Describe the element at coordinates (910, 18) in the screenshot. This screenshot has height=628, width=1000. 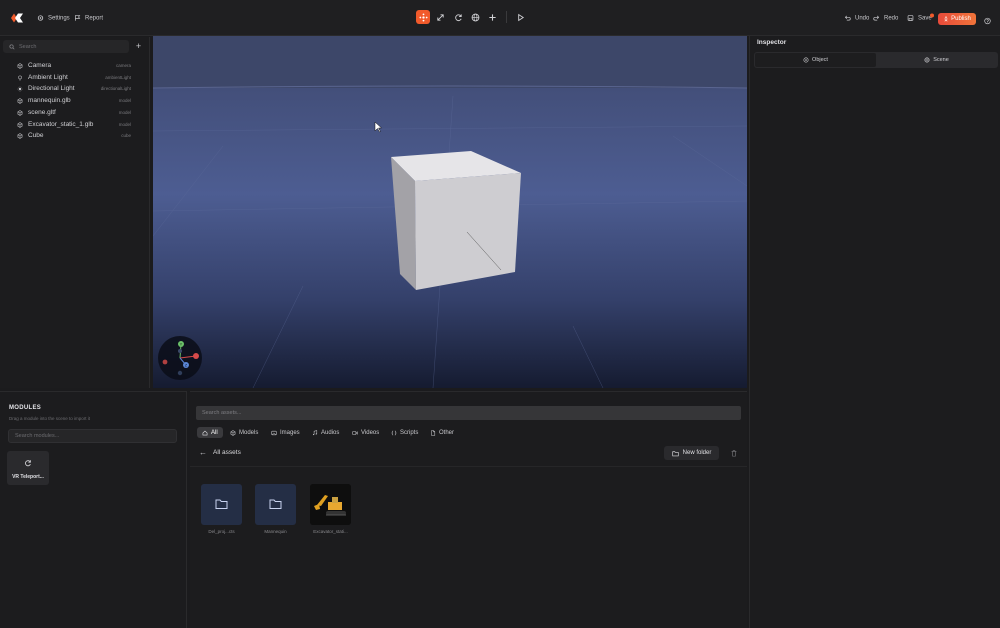
I see `save-icon` at that location.